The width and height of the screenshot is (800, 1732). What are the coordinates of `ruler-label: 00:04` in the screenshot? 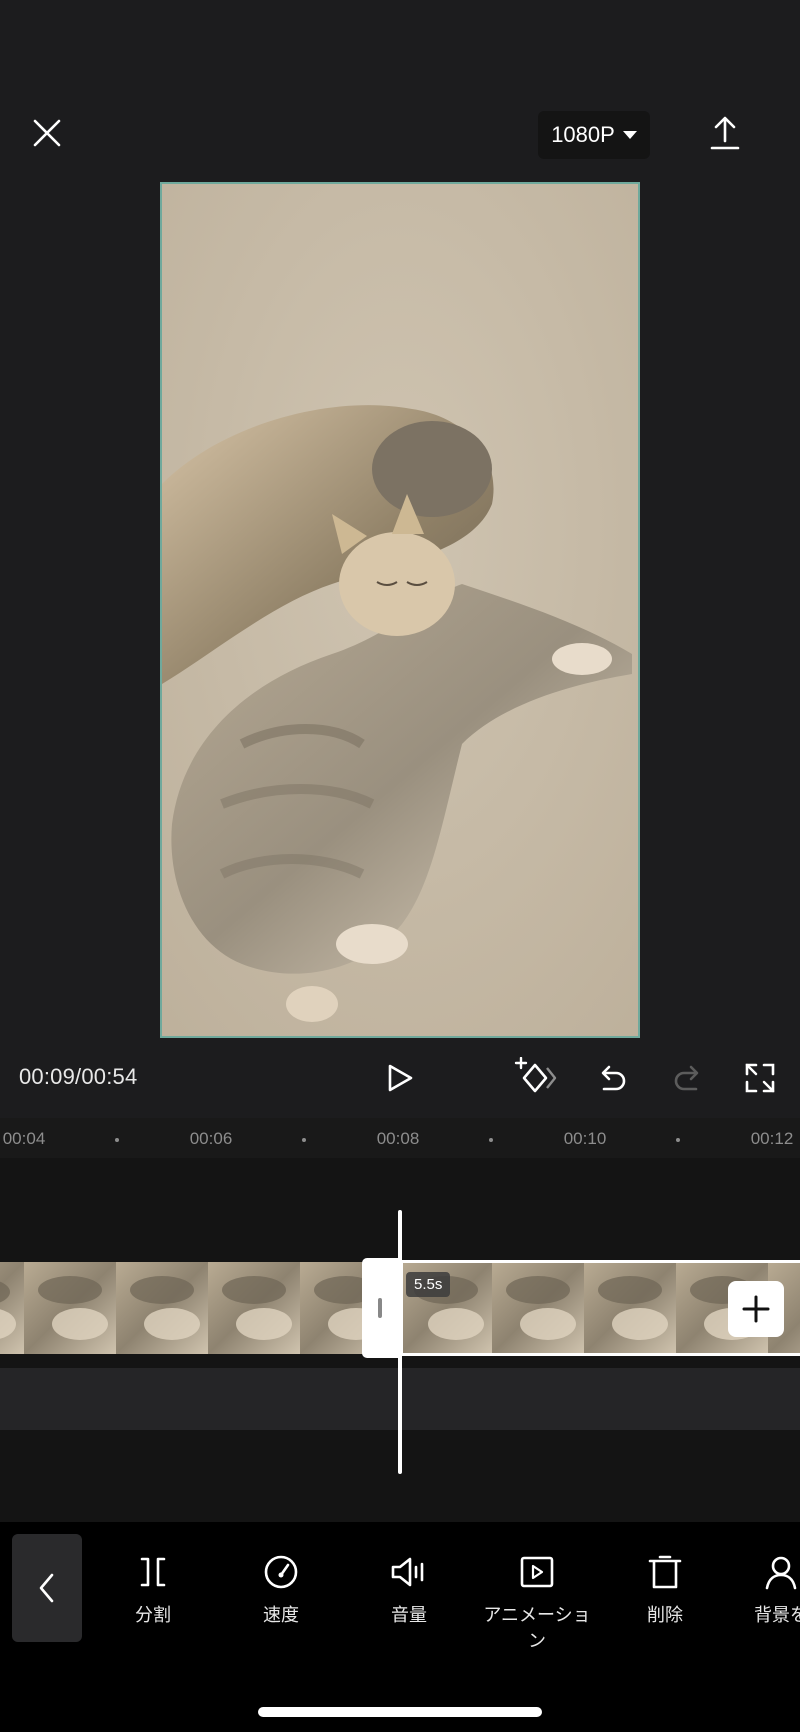 It's located at (24, 1138).